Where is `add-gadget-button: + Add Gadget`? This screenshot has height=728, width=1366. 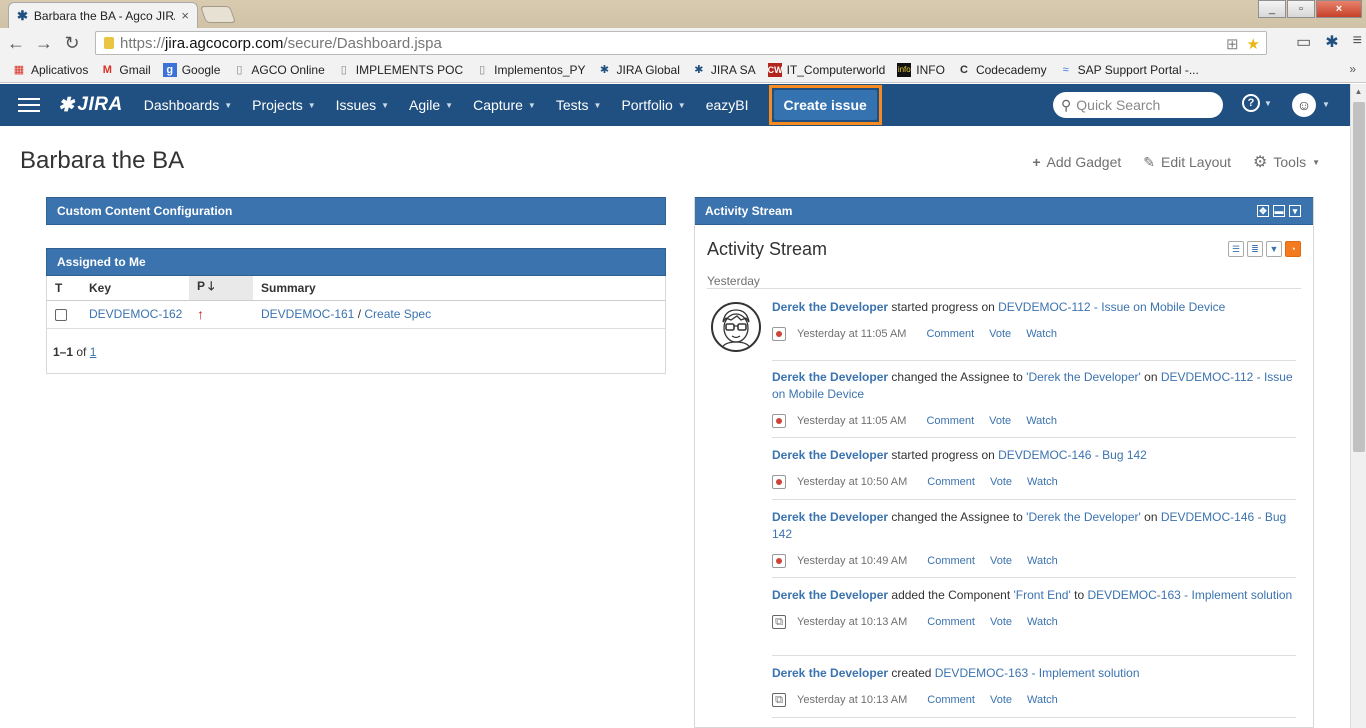
add-gadget-button: + Add Gadget is located at coordinates (1076, 162).